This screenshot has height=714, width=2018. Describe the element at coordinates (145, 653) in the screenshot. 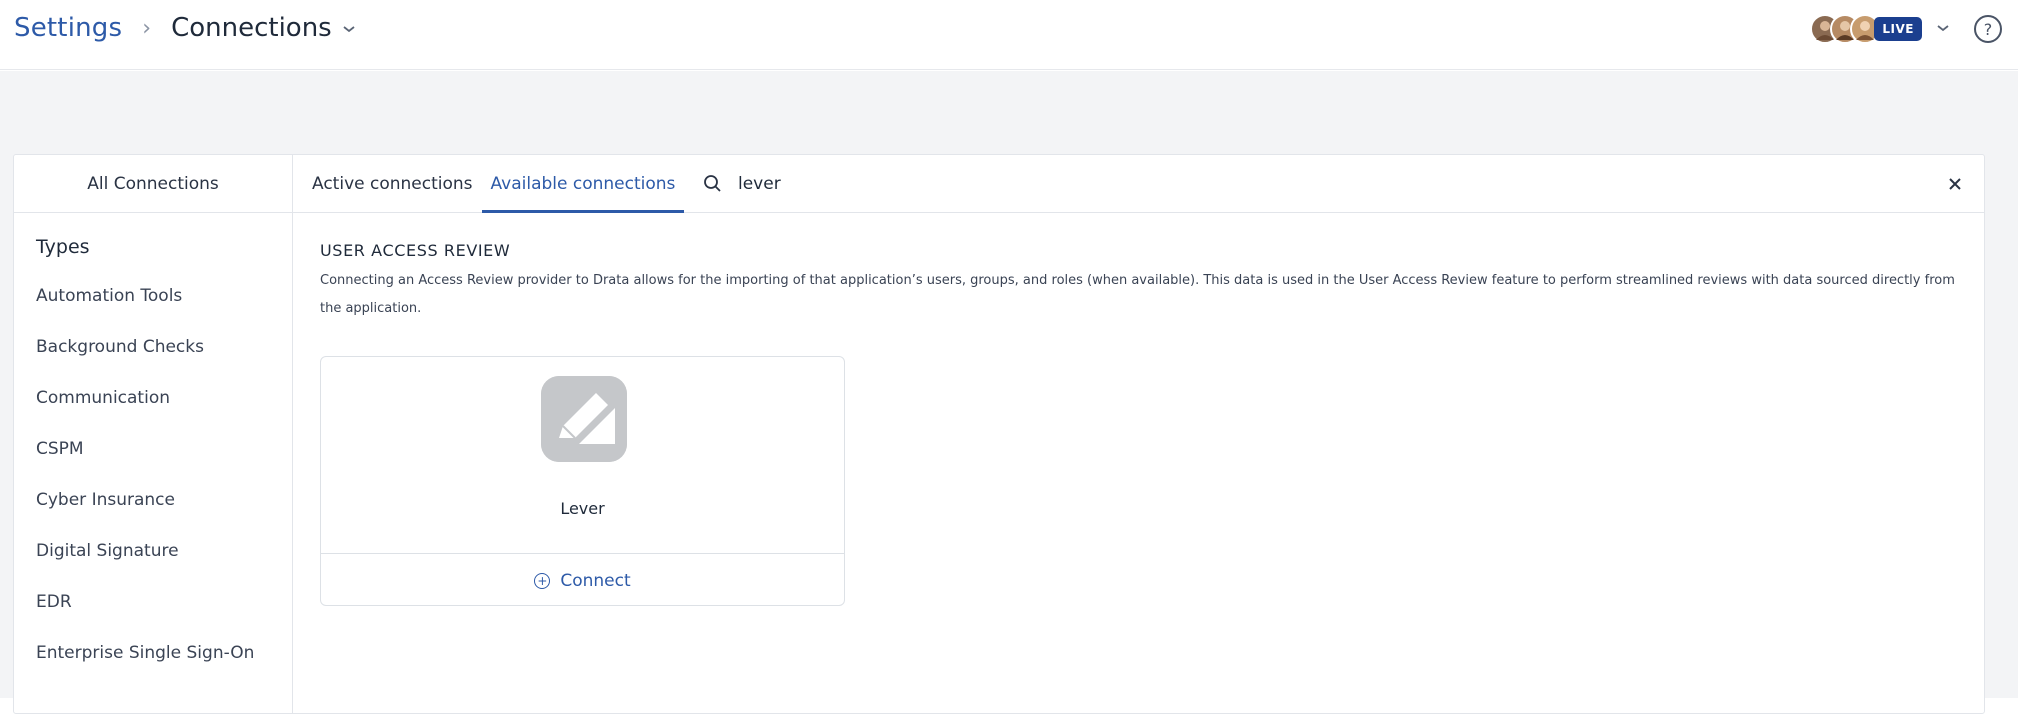

I see `sidebar-item-enterprise-sso: Enterprise Single Sign-On` at that location.